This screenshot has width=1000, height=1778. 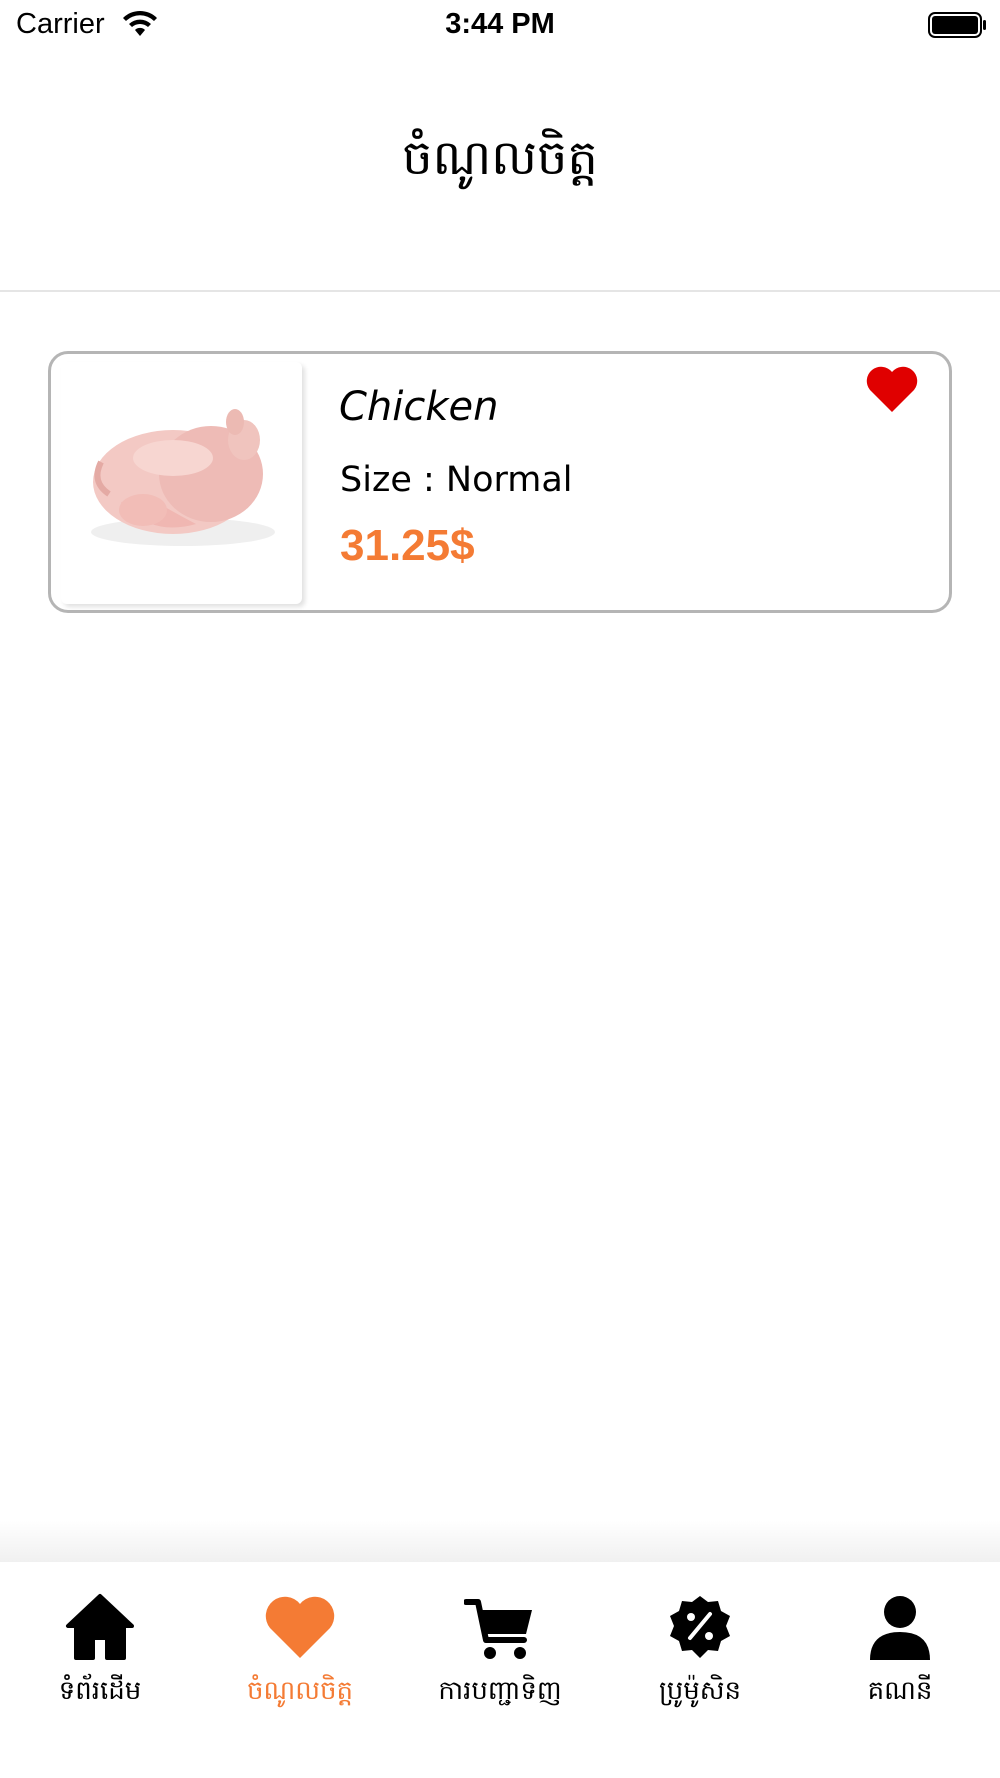 I want to click on product-image, so click(x=181, y=483).